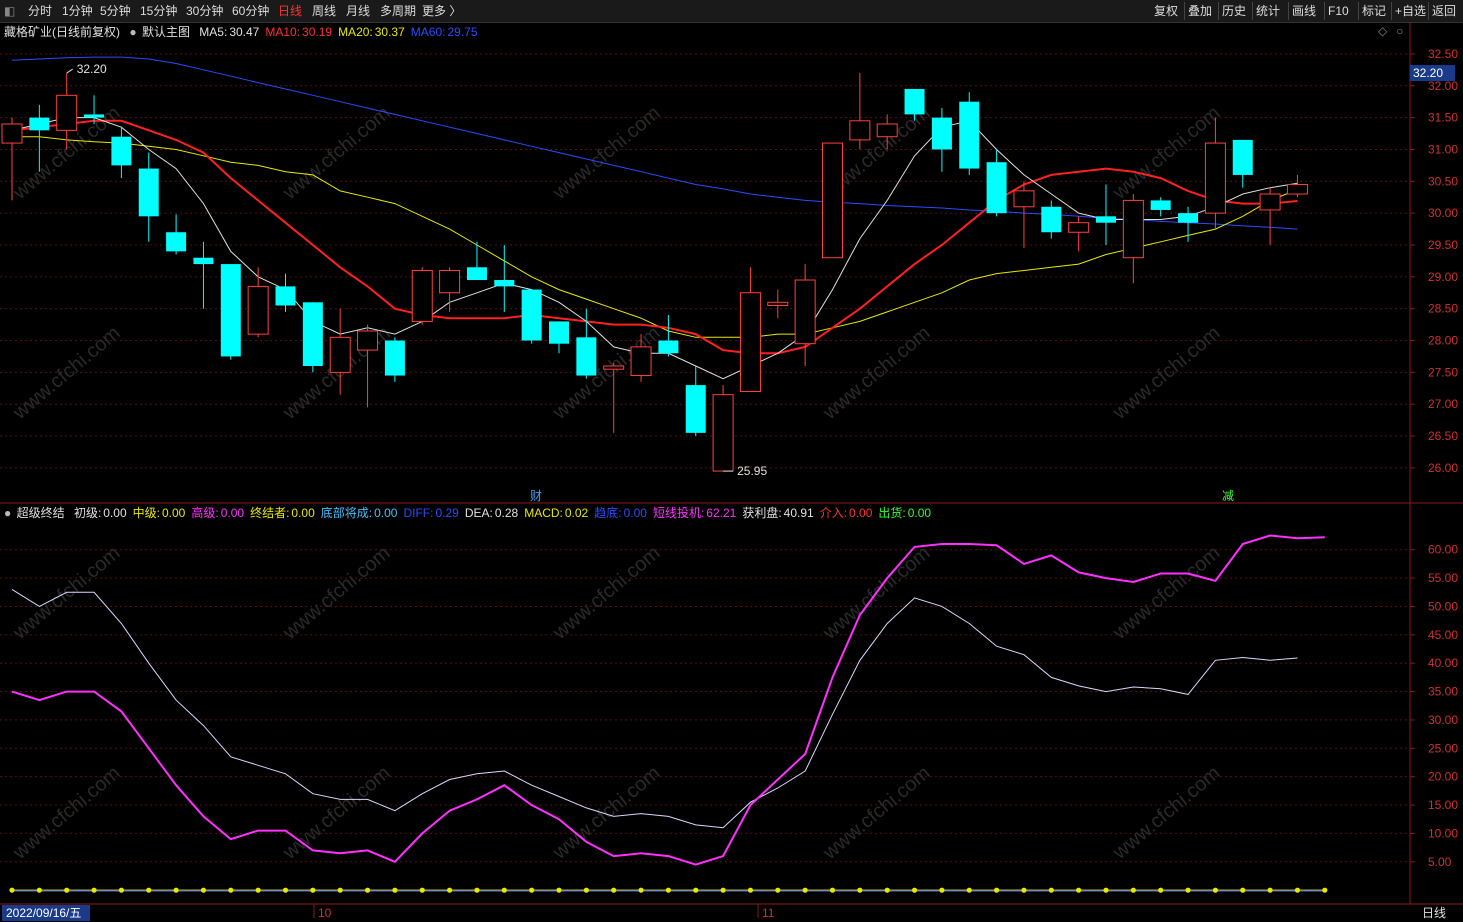 This screenshot has height=922, width=1463. I want to click on price-tick-label: 30.50, so click(1443, 181).